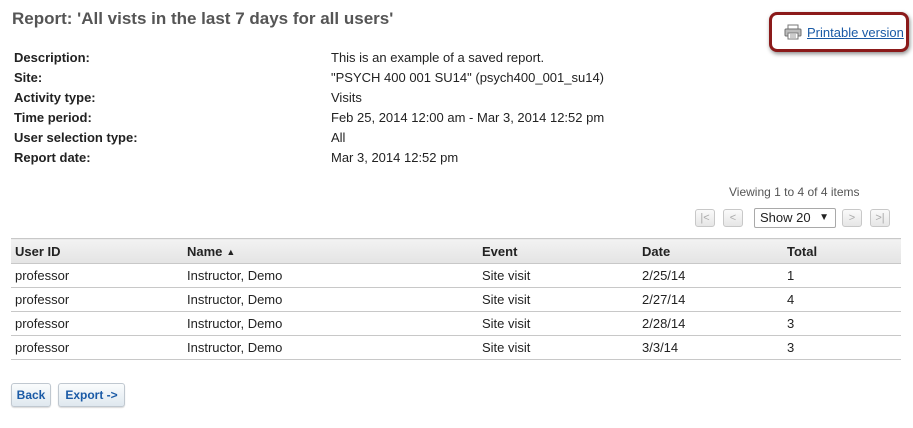 The height and width of the screenshot is (428, 913). Describe the element at coordinates (346, 97) in the screenshot. I see `meta-value: Visits` at that location.